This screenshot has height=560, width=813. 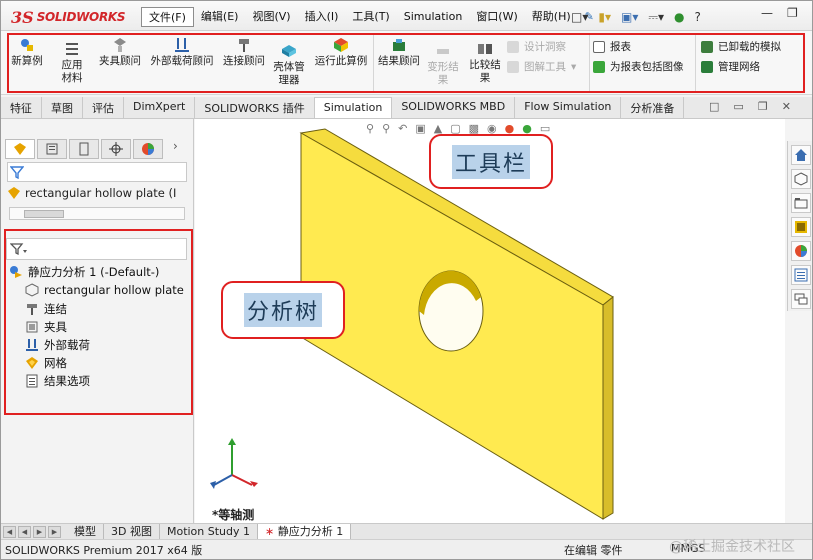 I want to click on compare-results-icon, so click(x=485, y=49).